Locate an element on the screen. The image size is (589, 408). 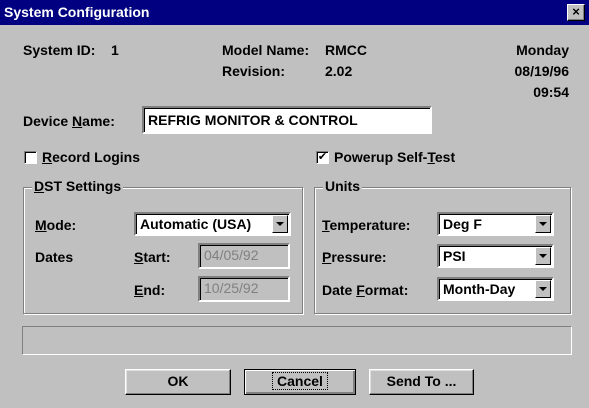
model-name-label: Model Name: is located at coordinates (266, 50).